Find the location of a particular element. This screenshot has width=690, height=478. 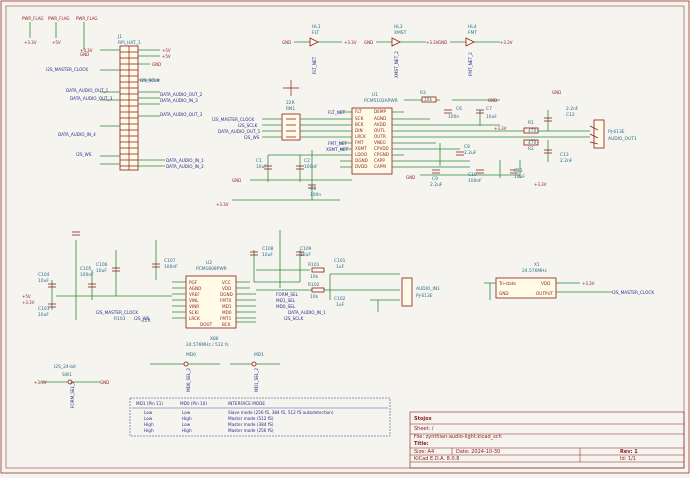

rail-5v-a: +5V is located at coordinates (56, 42).